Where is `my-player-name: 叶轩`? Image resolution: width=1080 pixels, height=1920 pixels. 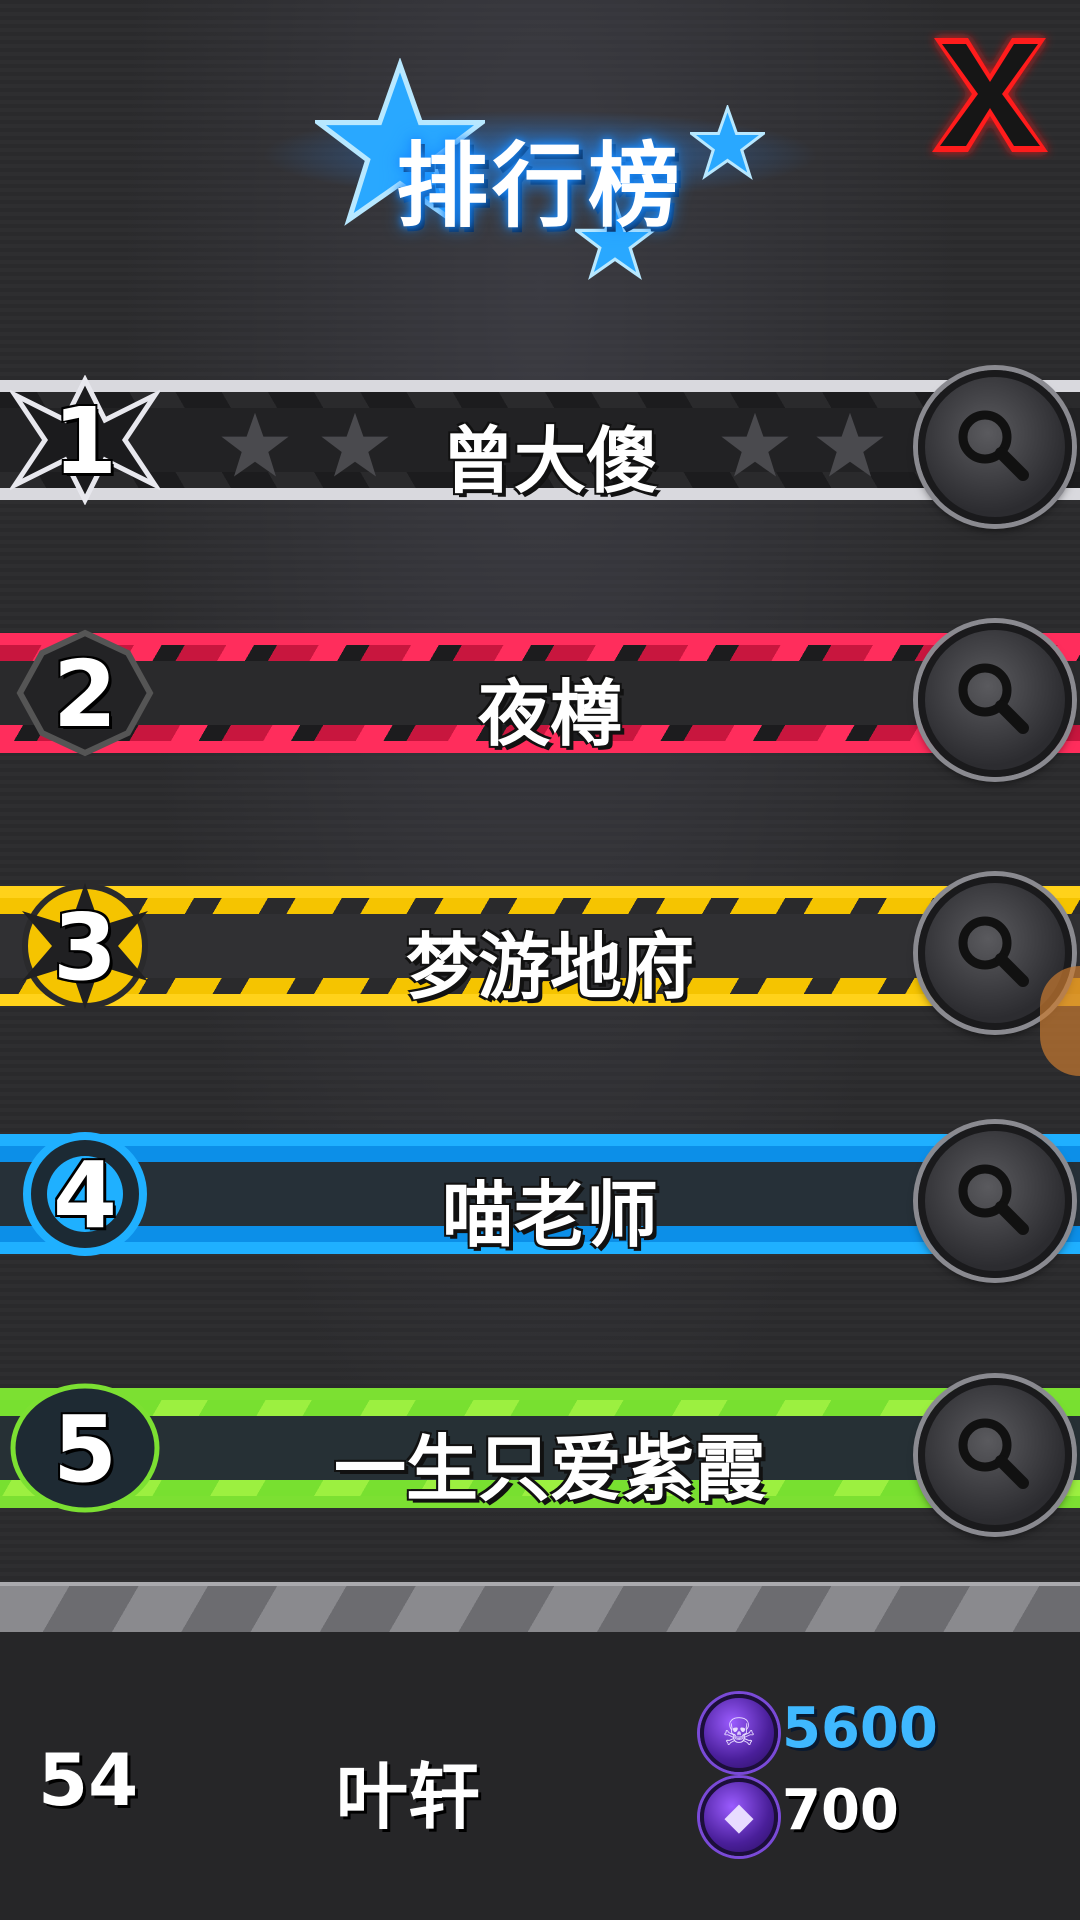 my-player-name: 叶轩 is located at coordinates (408, 1797).